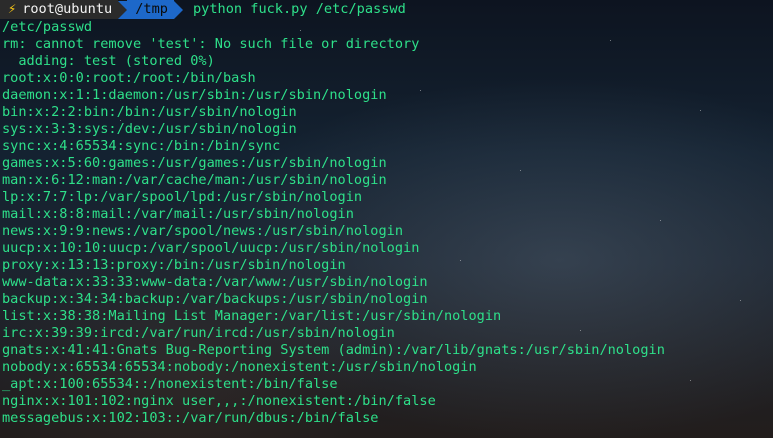 The height and width of the screenshot is (438, 773). I want to click on output-line: adding: test (stored 0%), so click(108, 61).